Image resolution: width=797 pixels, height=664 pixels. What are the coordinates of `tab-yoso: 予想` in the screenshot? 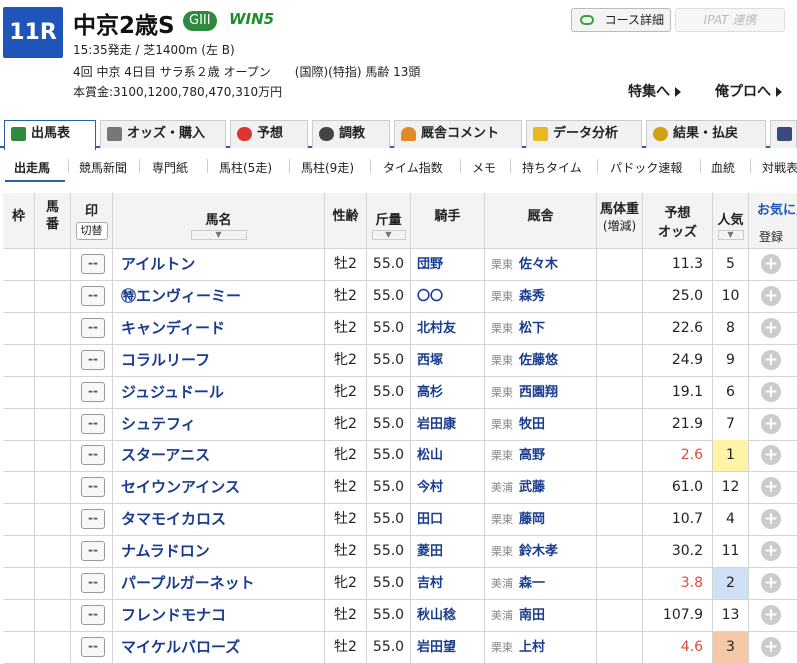 It's located at (269, 134).